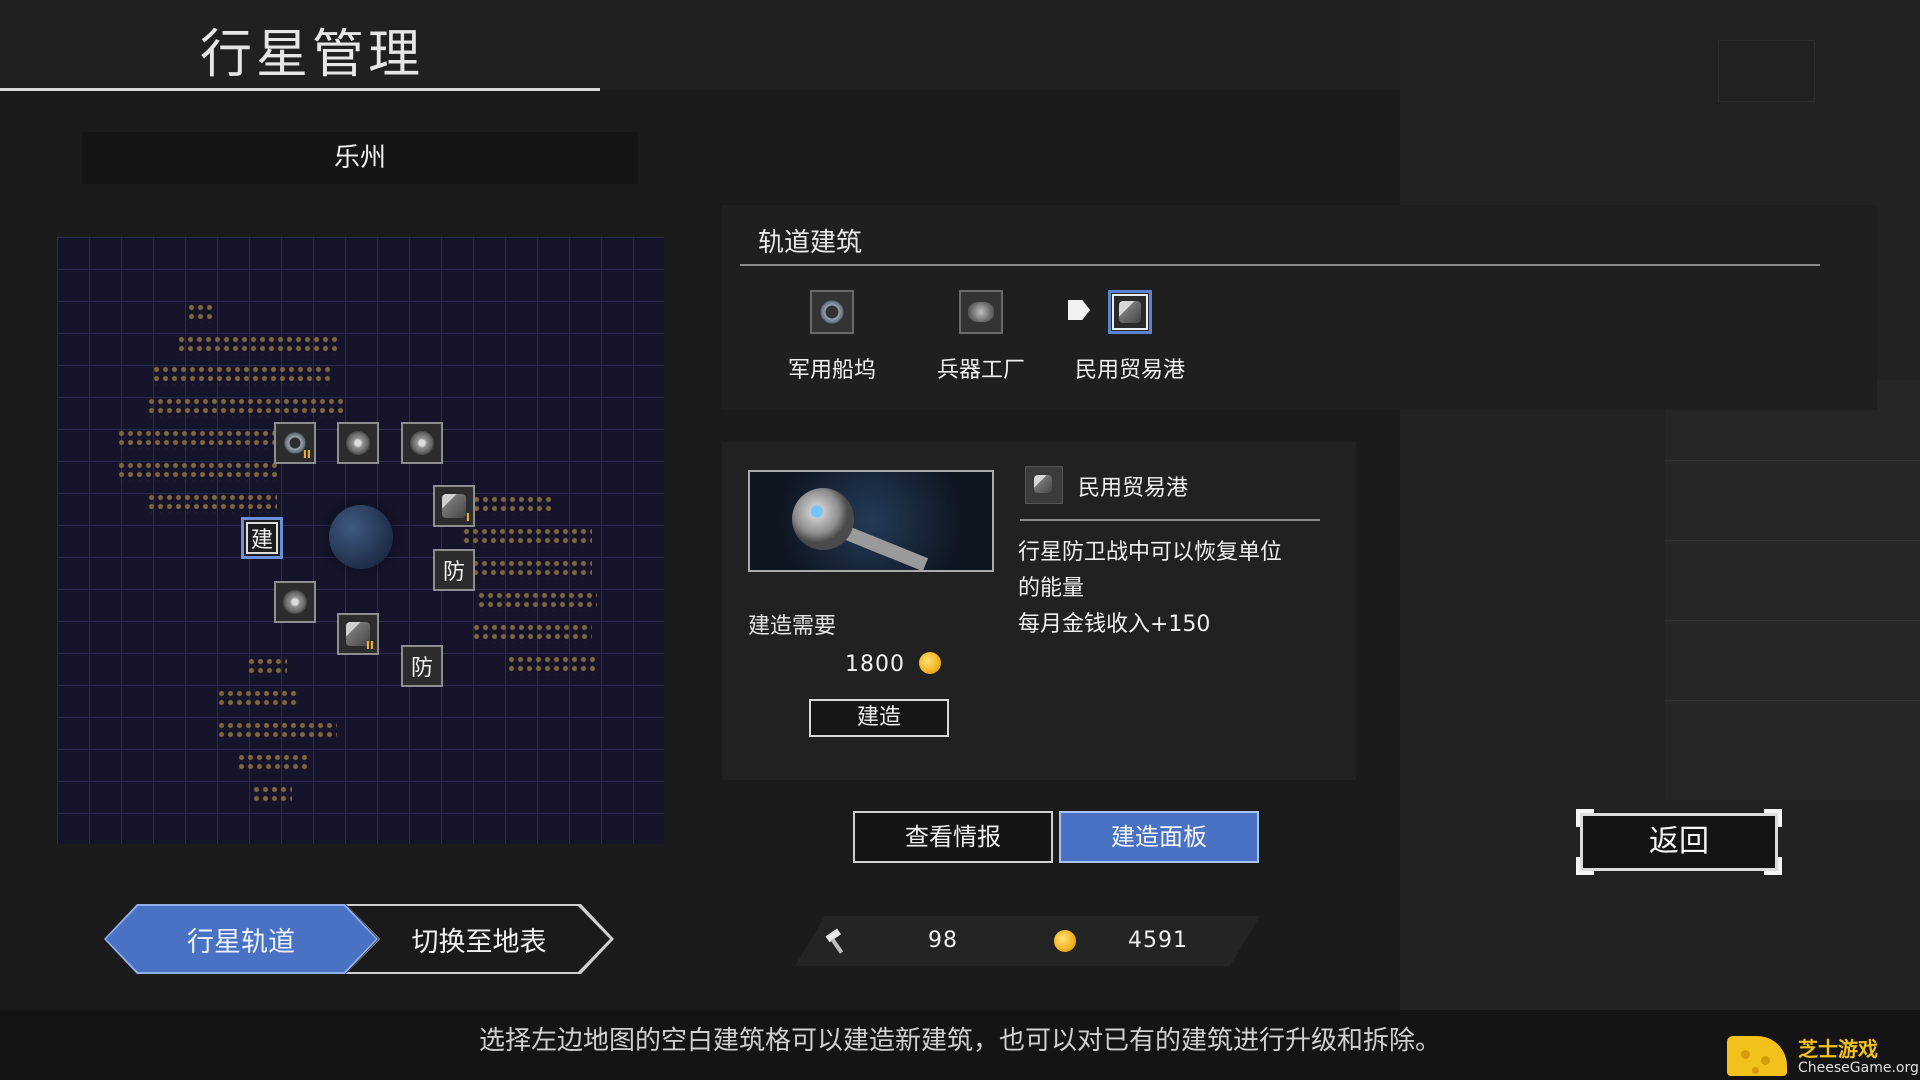 The height and width of the screenshot is (1080, 1920). Describe the element at coordinates (1173, 589) in the screenshot. I see `detail-description: 行星防卫战中可以恢复单位 的能量 每月金钱收入+150` at that location.